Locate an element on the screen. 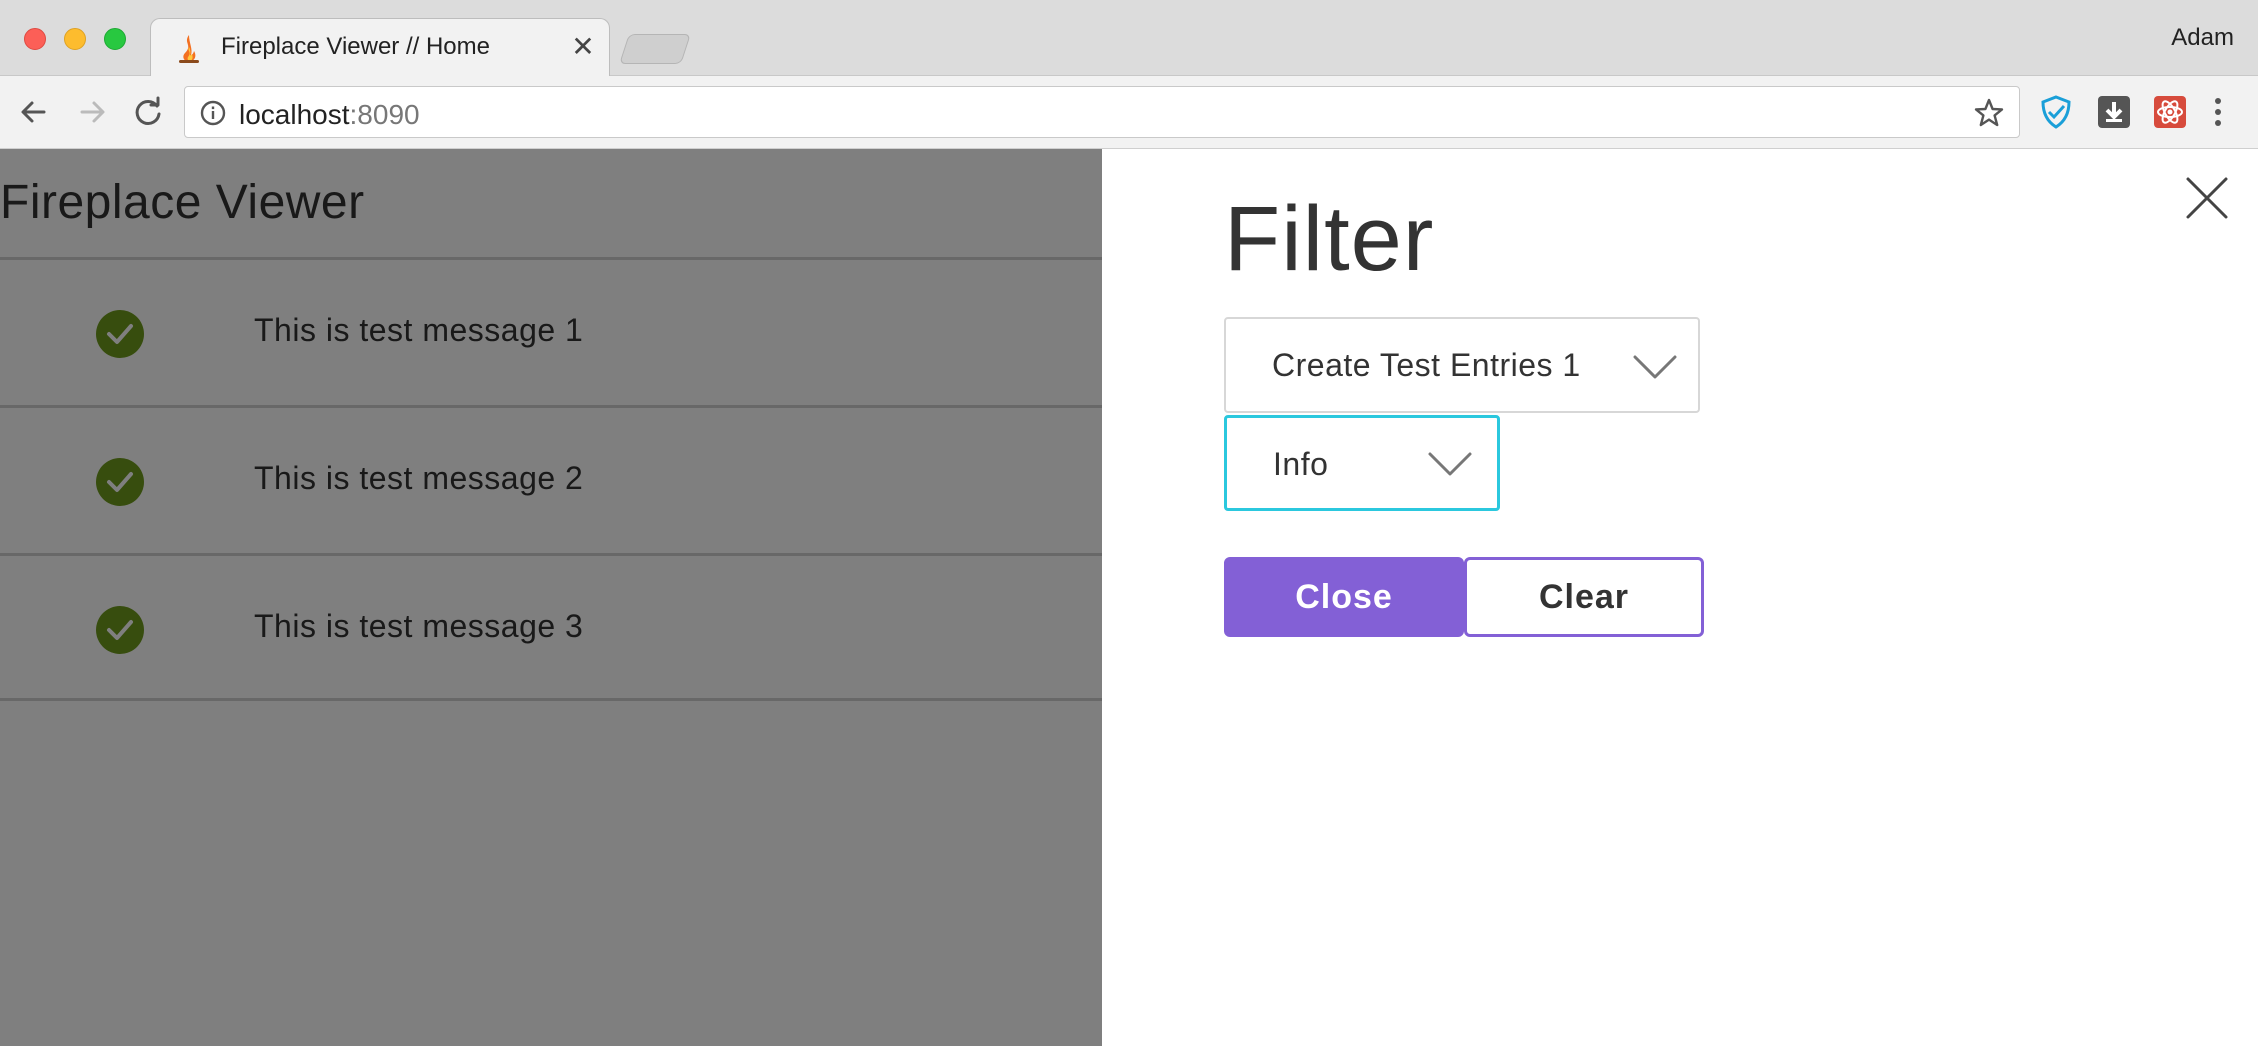  react-devtools-icon is located at coordinates (2170, 112).